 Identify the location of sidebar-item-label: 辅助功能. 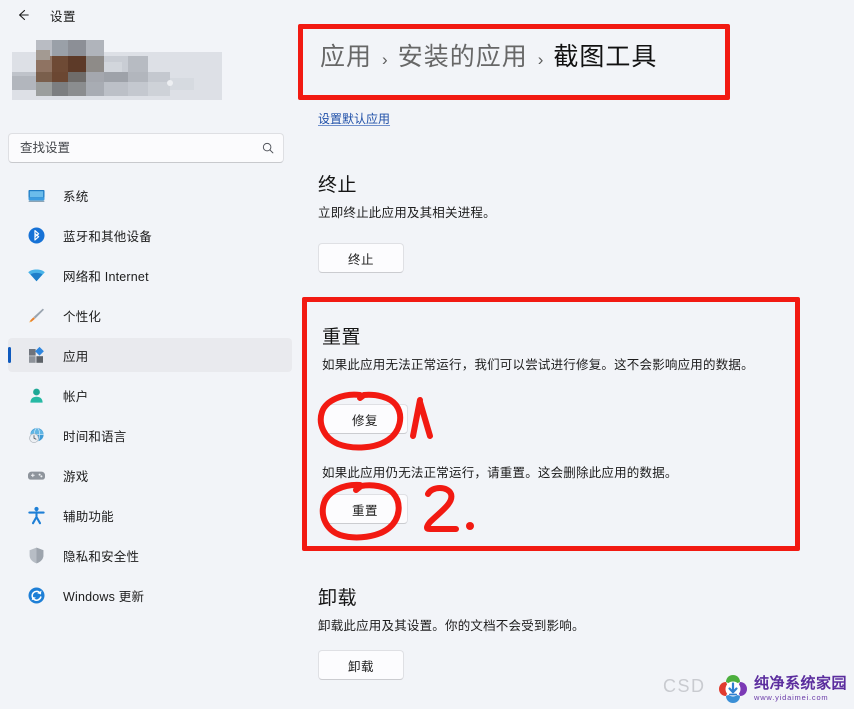
(88, 516).